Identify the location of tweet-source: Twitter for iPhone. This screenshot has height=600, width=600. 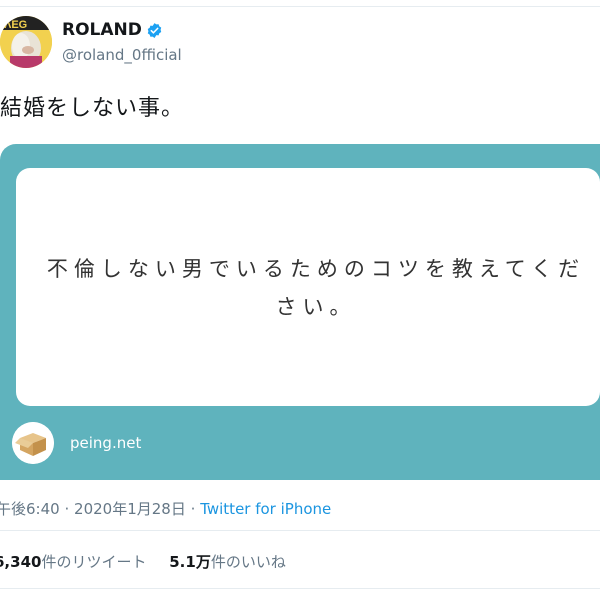
(265, 509).